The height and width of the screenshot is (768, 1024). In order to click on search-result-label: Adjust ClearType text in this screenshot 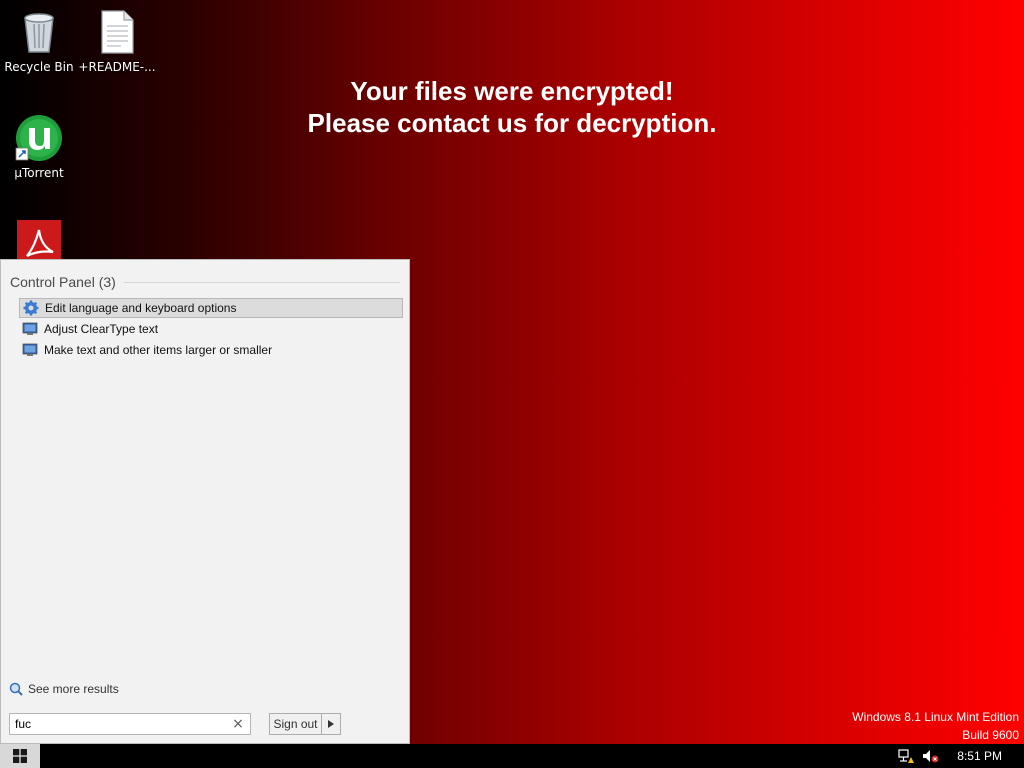, I will do `click(101, 329)`.